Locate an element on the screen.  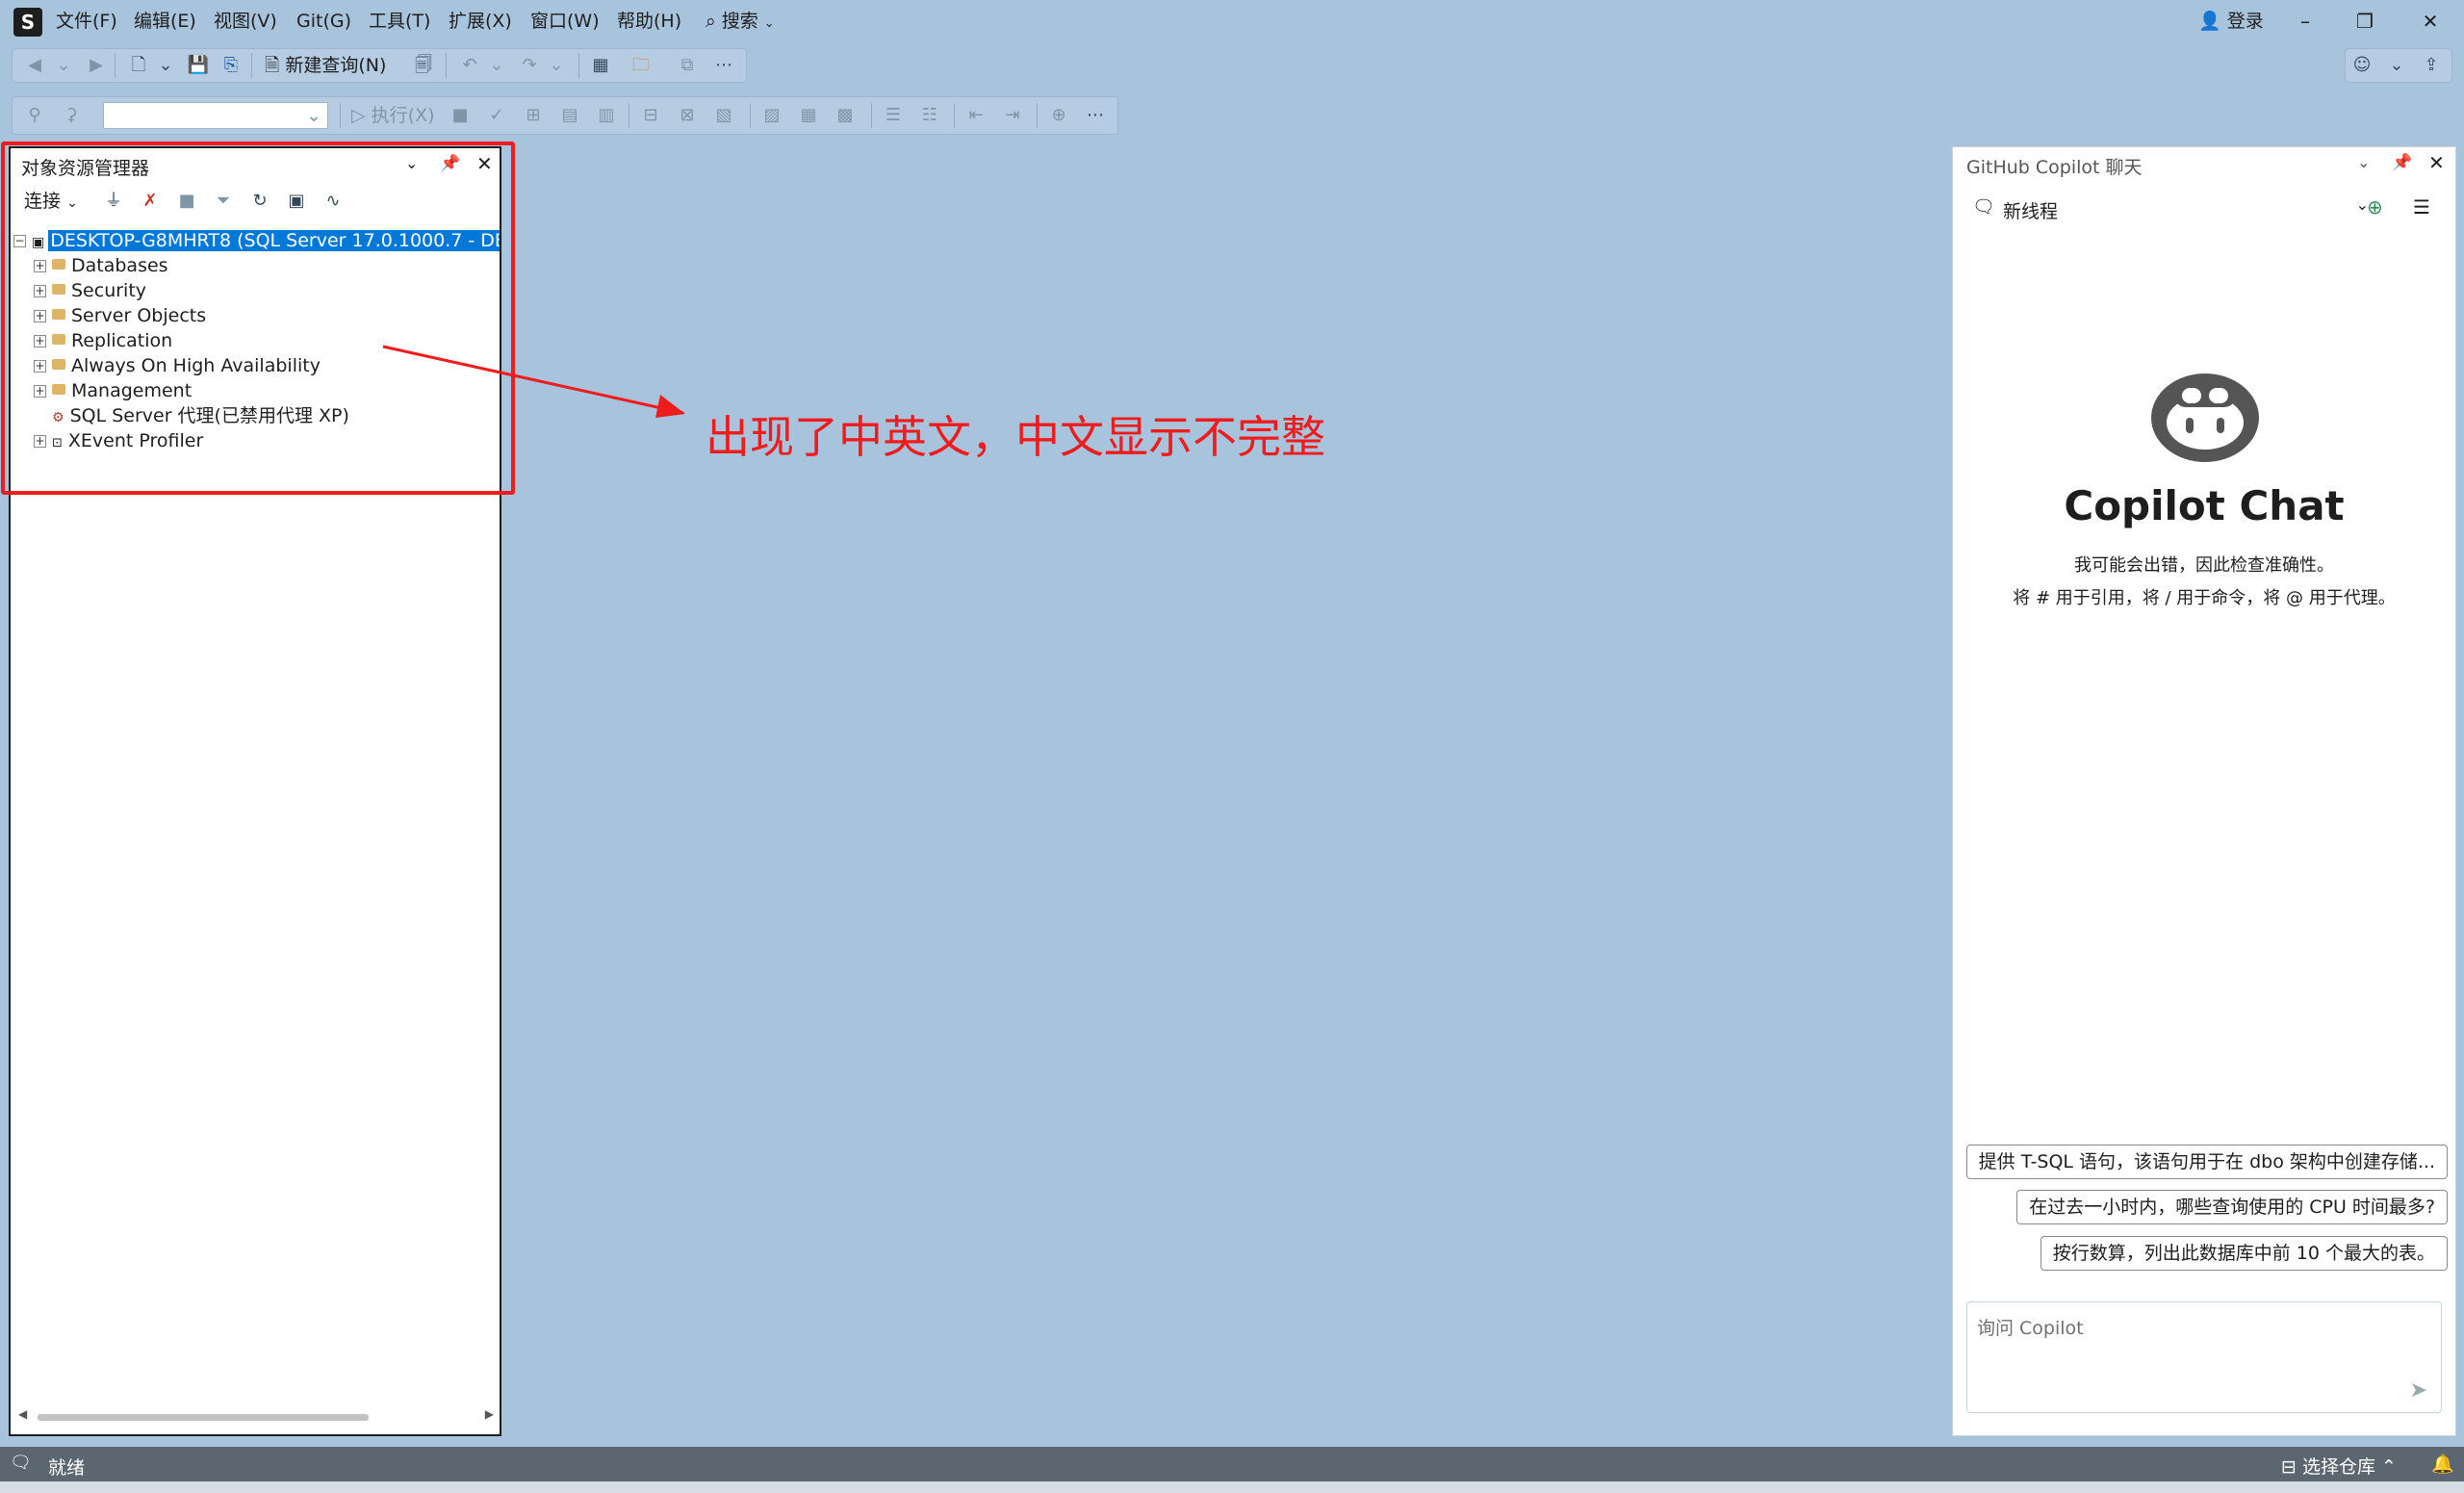
client-statistics-icon: ▧ is located at coordinates (723, 115).